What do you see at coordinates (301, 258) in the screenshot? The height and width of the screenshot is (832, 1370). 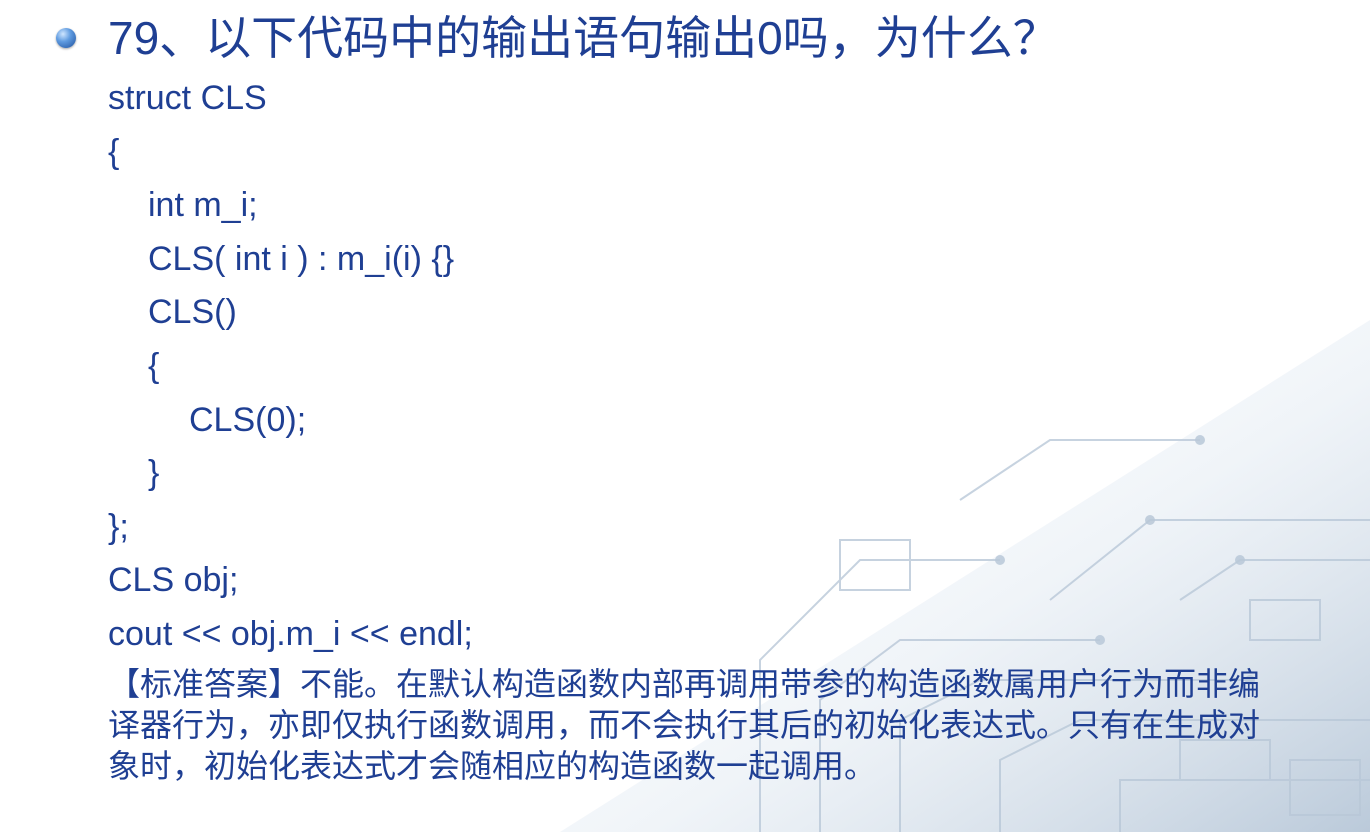 I see `code-line: CLS( int i ) : m_i(i) {}` at bounding box center [301, 258].